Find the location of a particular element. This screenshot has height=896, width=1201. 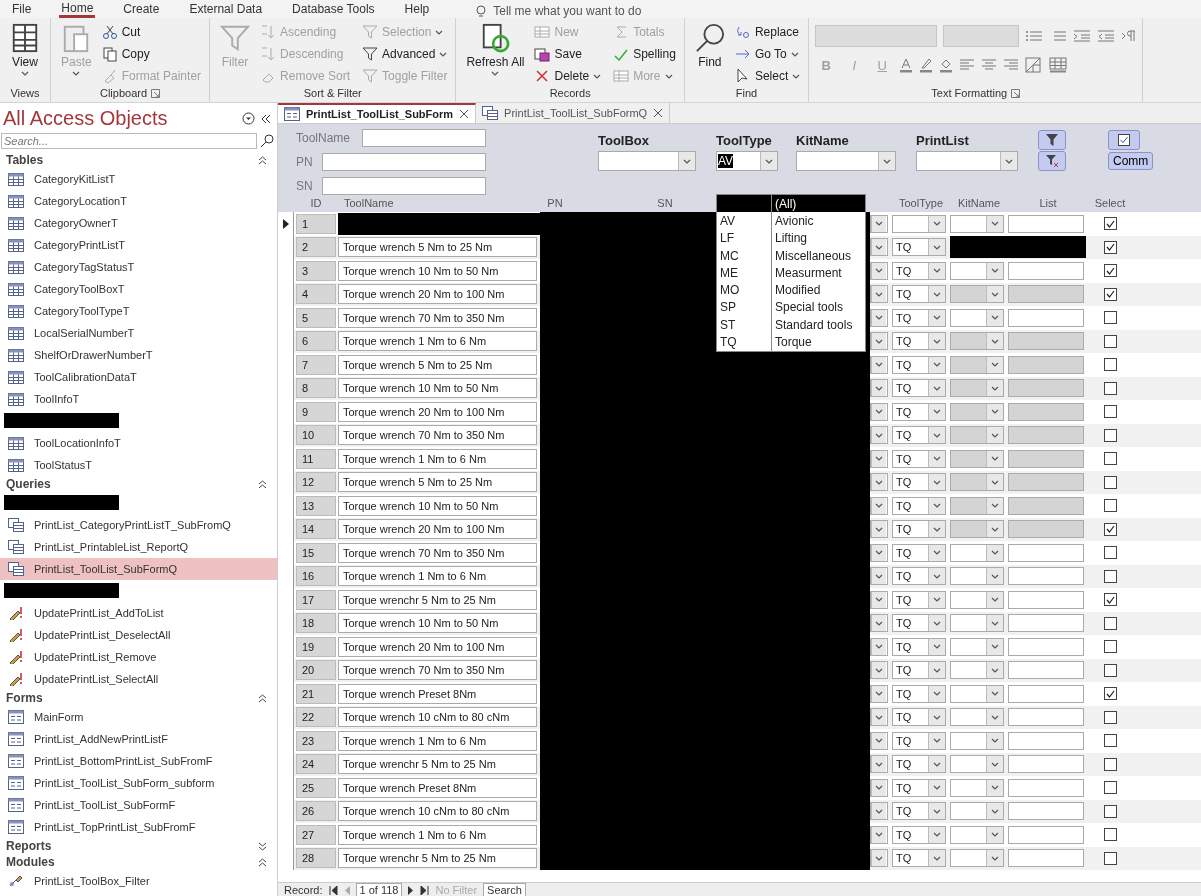

select-all-button is located at coordinates (1124, 140).